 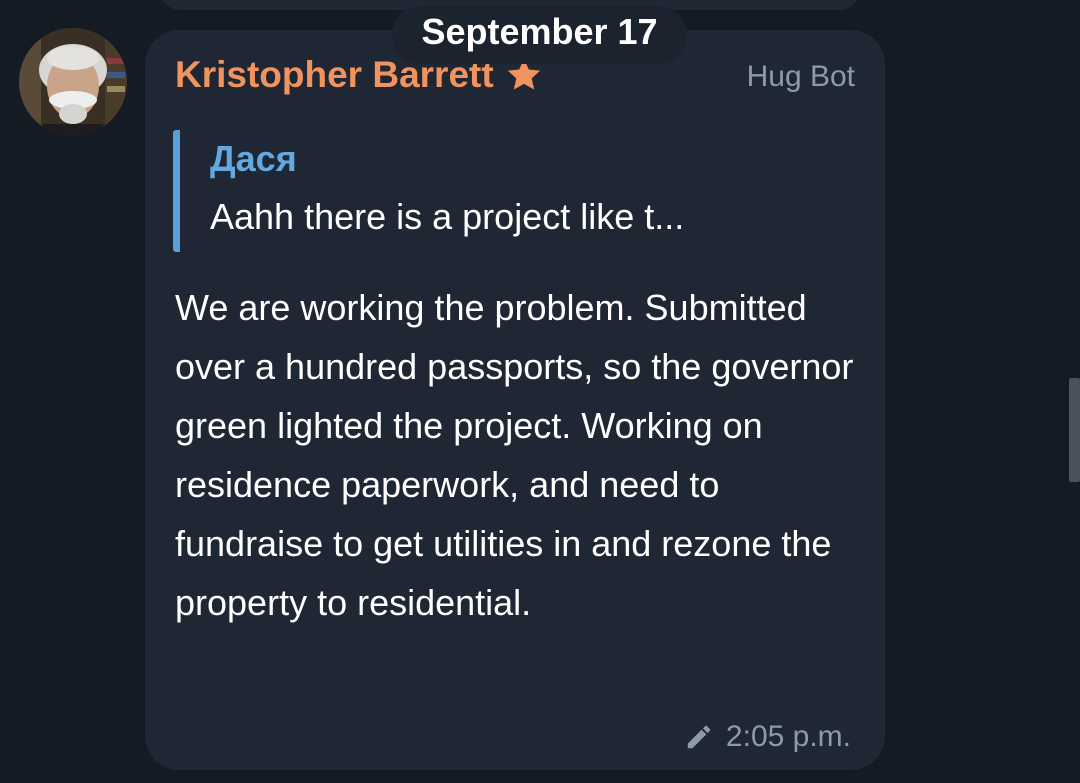 I want to click on avatar-image, so click(x=73, y=82).